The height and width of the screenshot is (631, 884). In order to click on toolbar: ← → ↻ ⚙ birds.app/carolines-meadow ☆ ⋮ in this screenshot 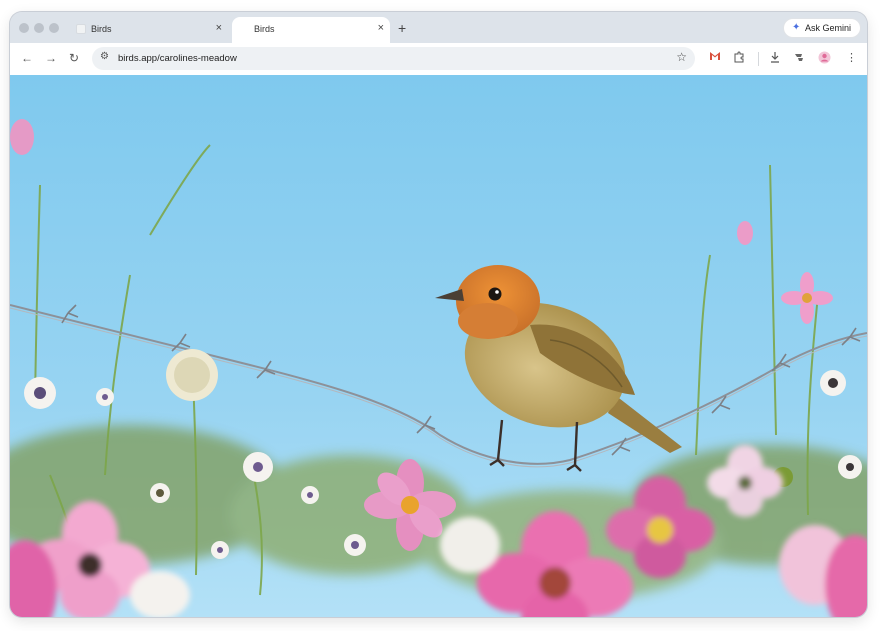, I will do `click(438, 59)`.